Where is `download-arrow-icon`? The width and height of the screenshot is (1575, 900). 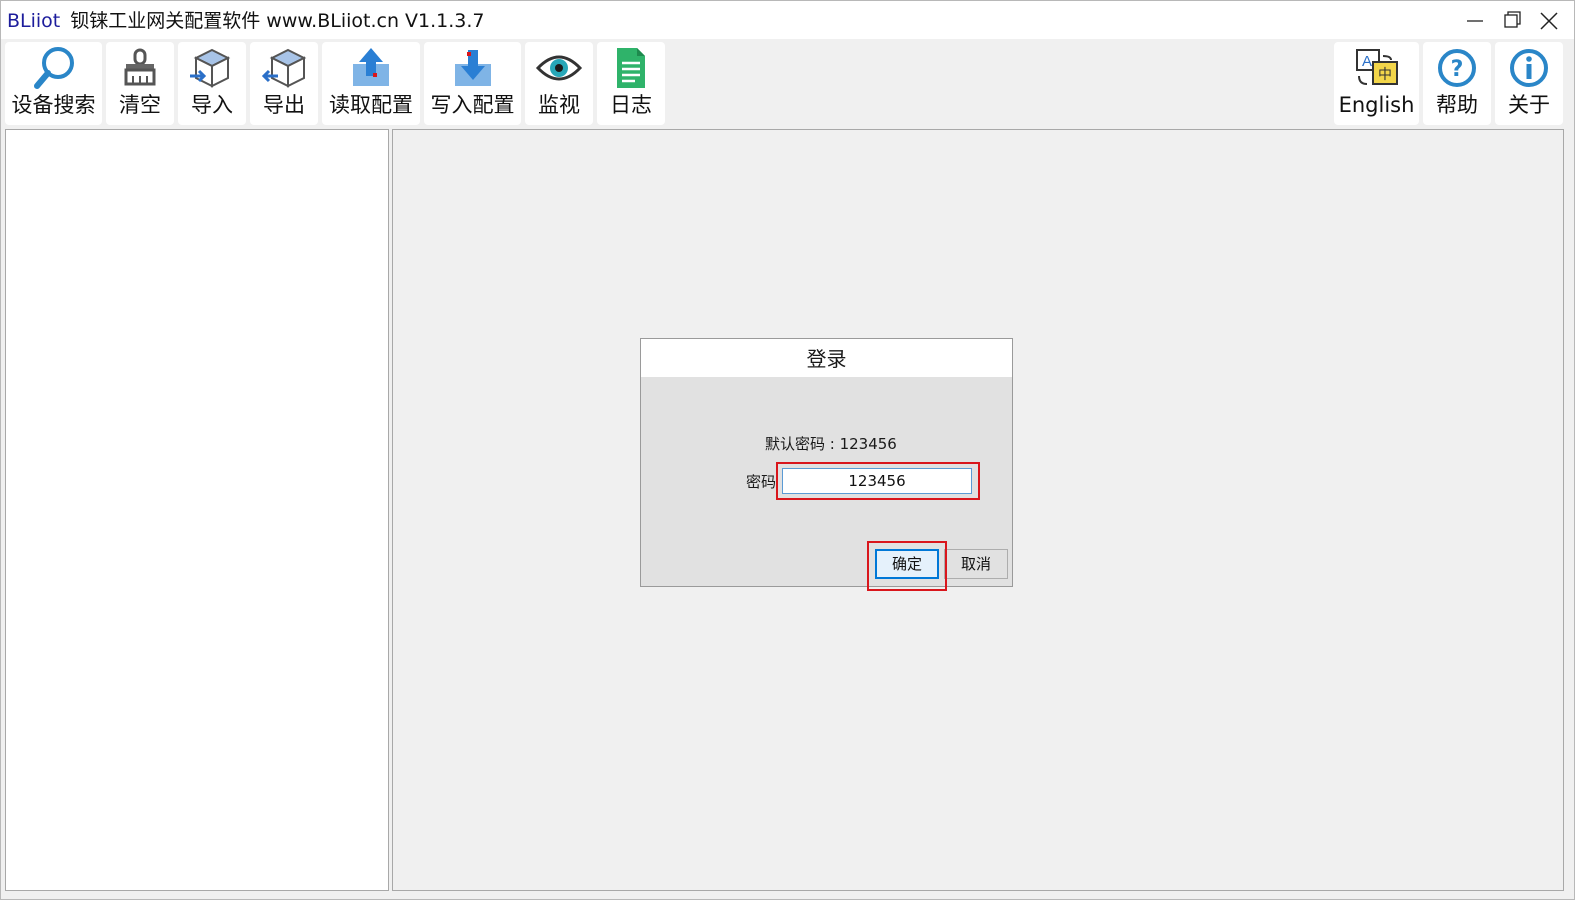 download-arrow-icon is located at coordinates (472, 68).